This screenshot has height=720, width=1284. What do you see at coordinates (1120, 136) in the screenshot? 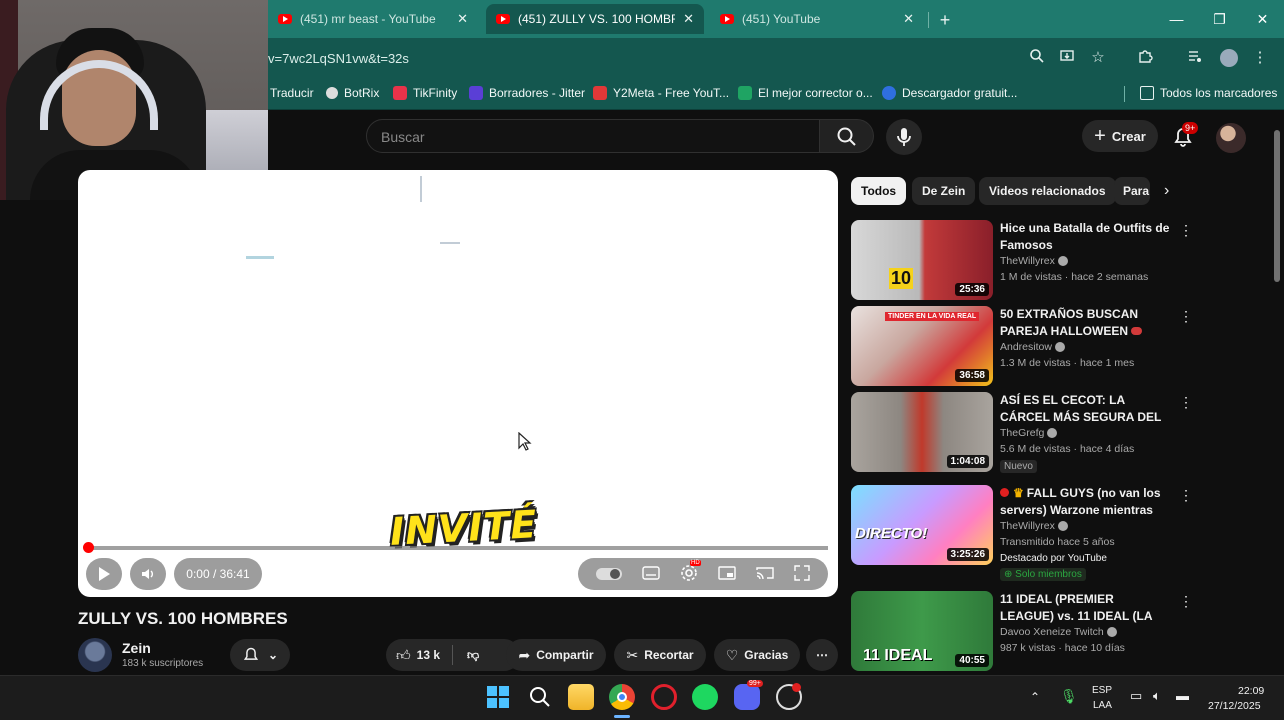
I see `create-button: + Crear` at bounding box center [1120, 136].